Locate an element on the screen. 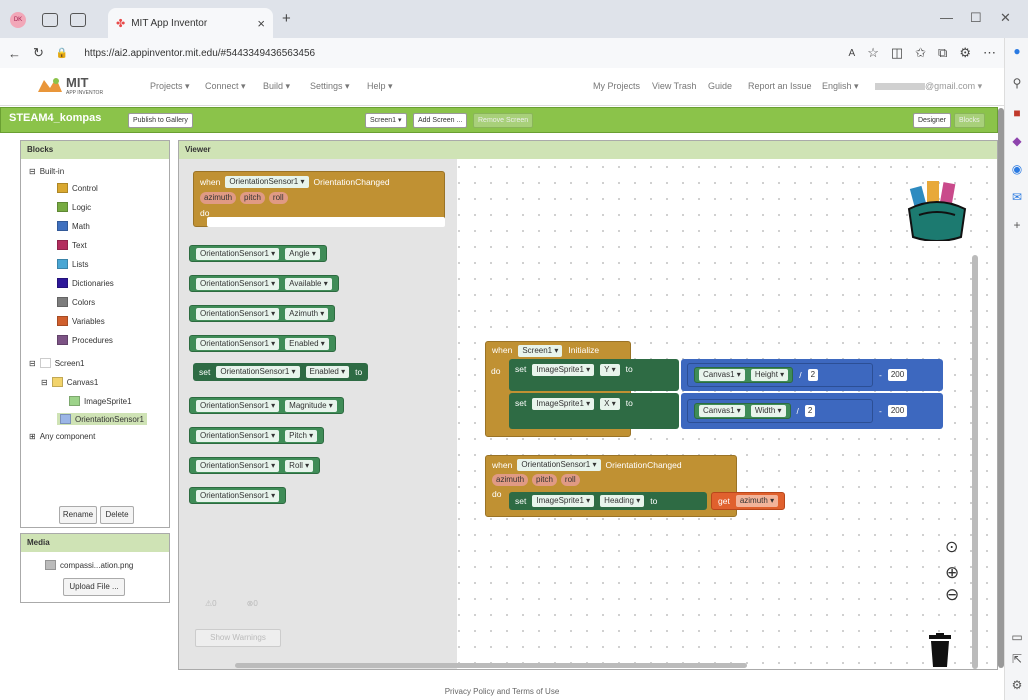  backpack-icon is located at coordinates (937, 209).